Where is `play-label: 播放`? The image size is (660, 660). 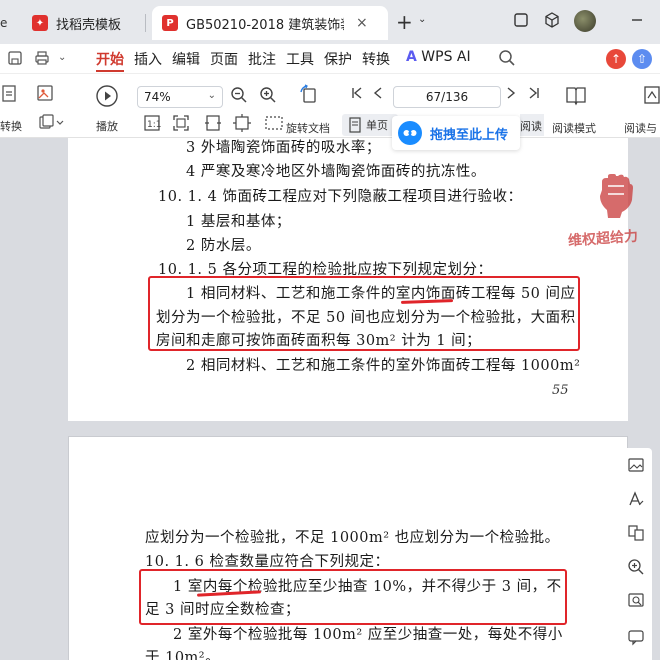
play-label: 播放 is located at coordinates (107, 126).